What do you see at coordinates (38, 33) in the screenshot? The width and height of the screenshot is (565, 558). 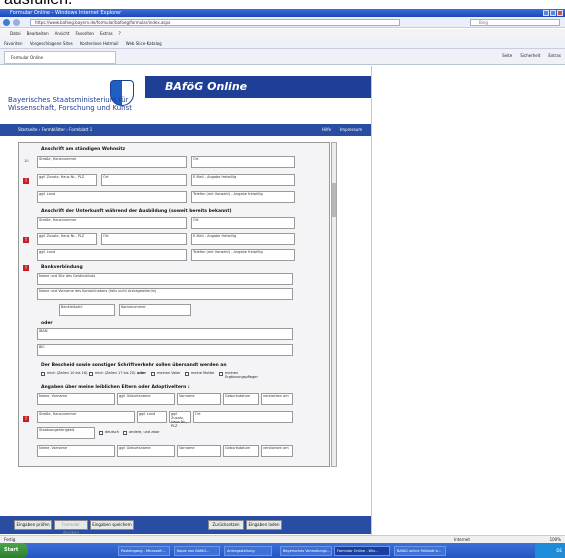 I see `menu-bearbeiten: Bearbeiten` at bounding box center [38, 33].